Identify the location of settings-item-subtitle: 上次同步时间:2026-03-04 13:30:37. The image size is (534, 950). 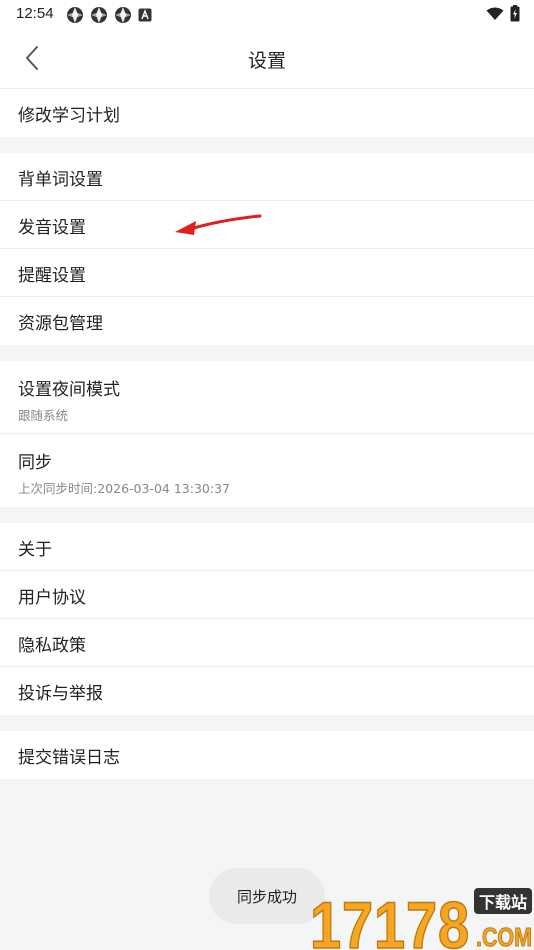
(124, 488).